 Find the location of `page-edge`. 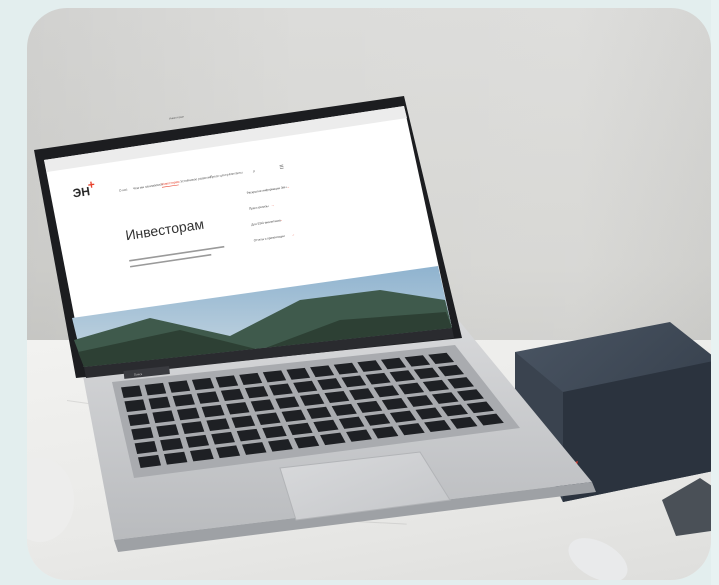

page-edge is located at coordinates (715, 292).